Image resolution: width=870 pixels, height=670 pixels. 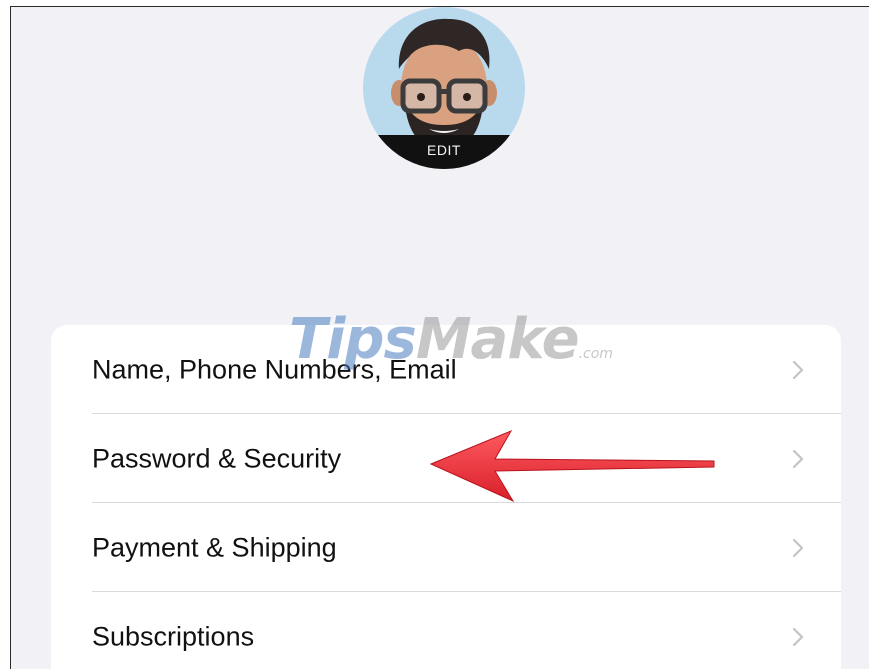 I want to click on menu-item-label: Payment & Shipping, so click(x=214, y=547).